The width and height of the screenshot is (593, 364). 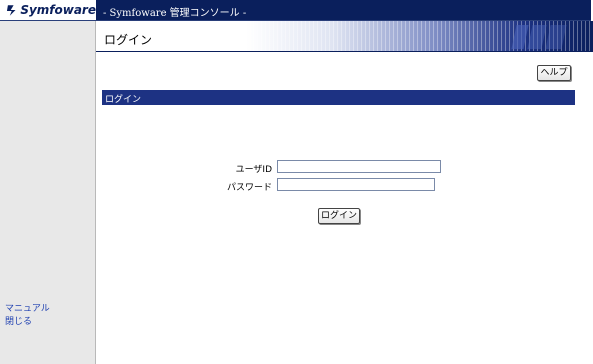 I want to click on symfoware-logo-icon, so click(x=11, y=10).